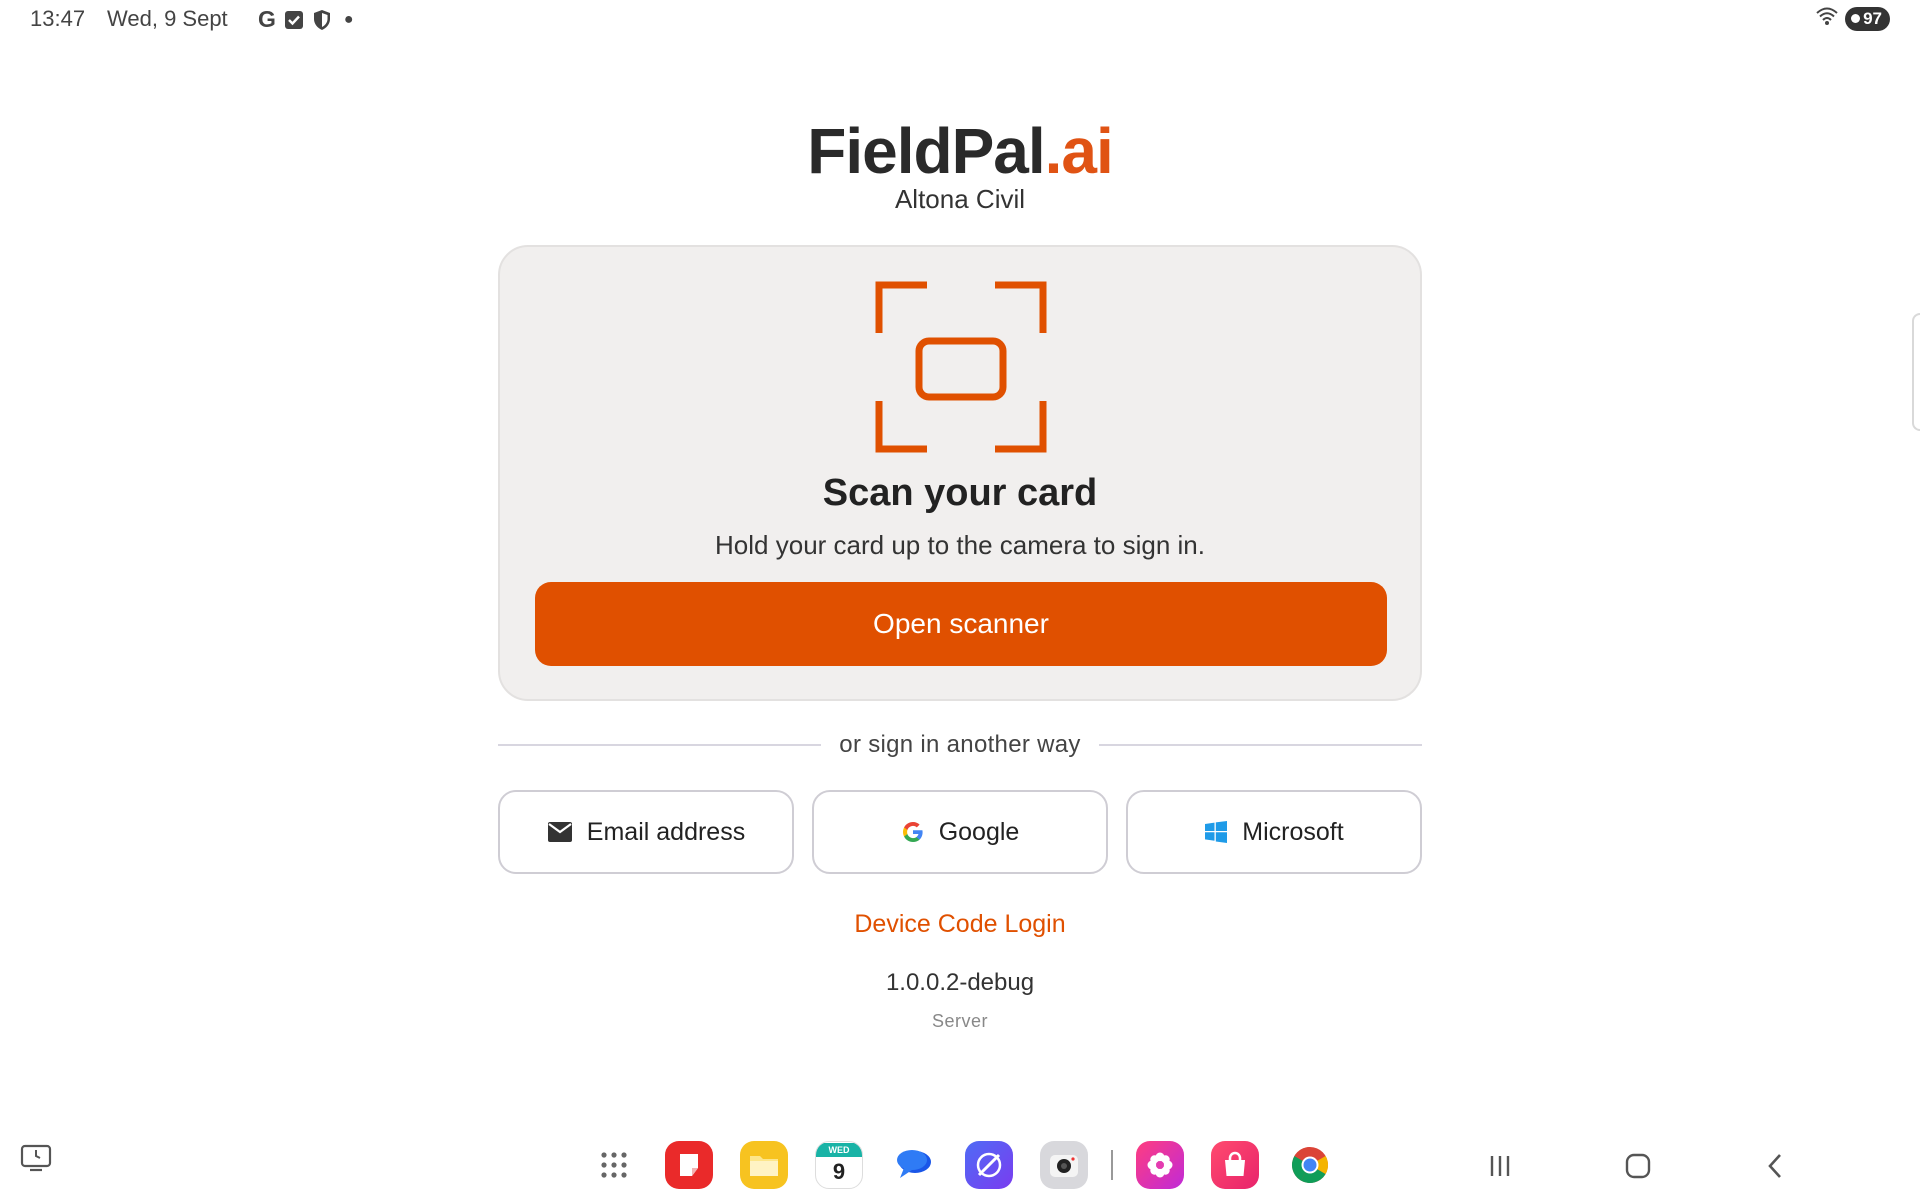  What do you see at coordinates (960, 924) in the screenshot?
I see `device-code-login-link: Device Code Login` at bounding box center [960, 924].